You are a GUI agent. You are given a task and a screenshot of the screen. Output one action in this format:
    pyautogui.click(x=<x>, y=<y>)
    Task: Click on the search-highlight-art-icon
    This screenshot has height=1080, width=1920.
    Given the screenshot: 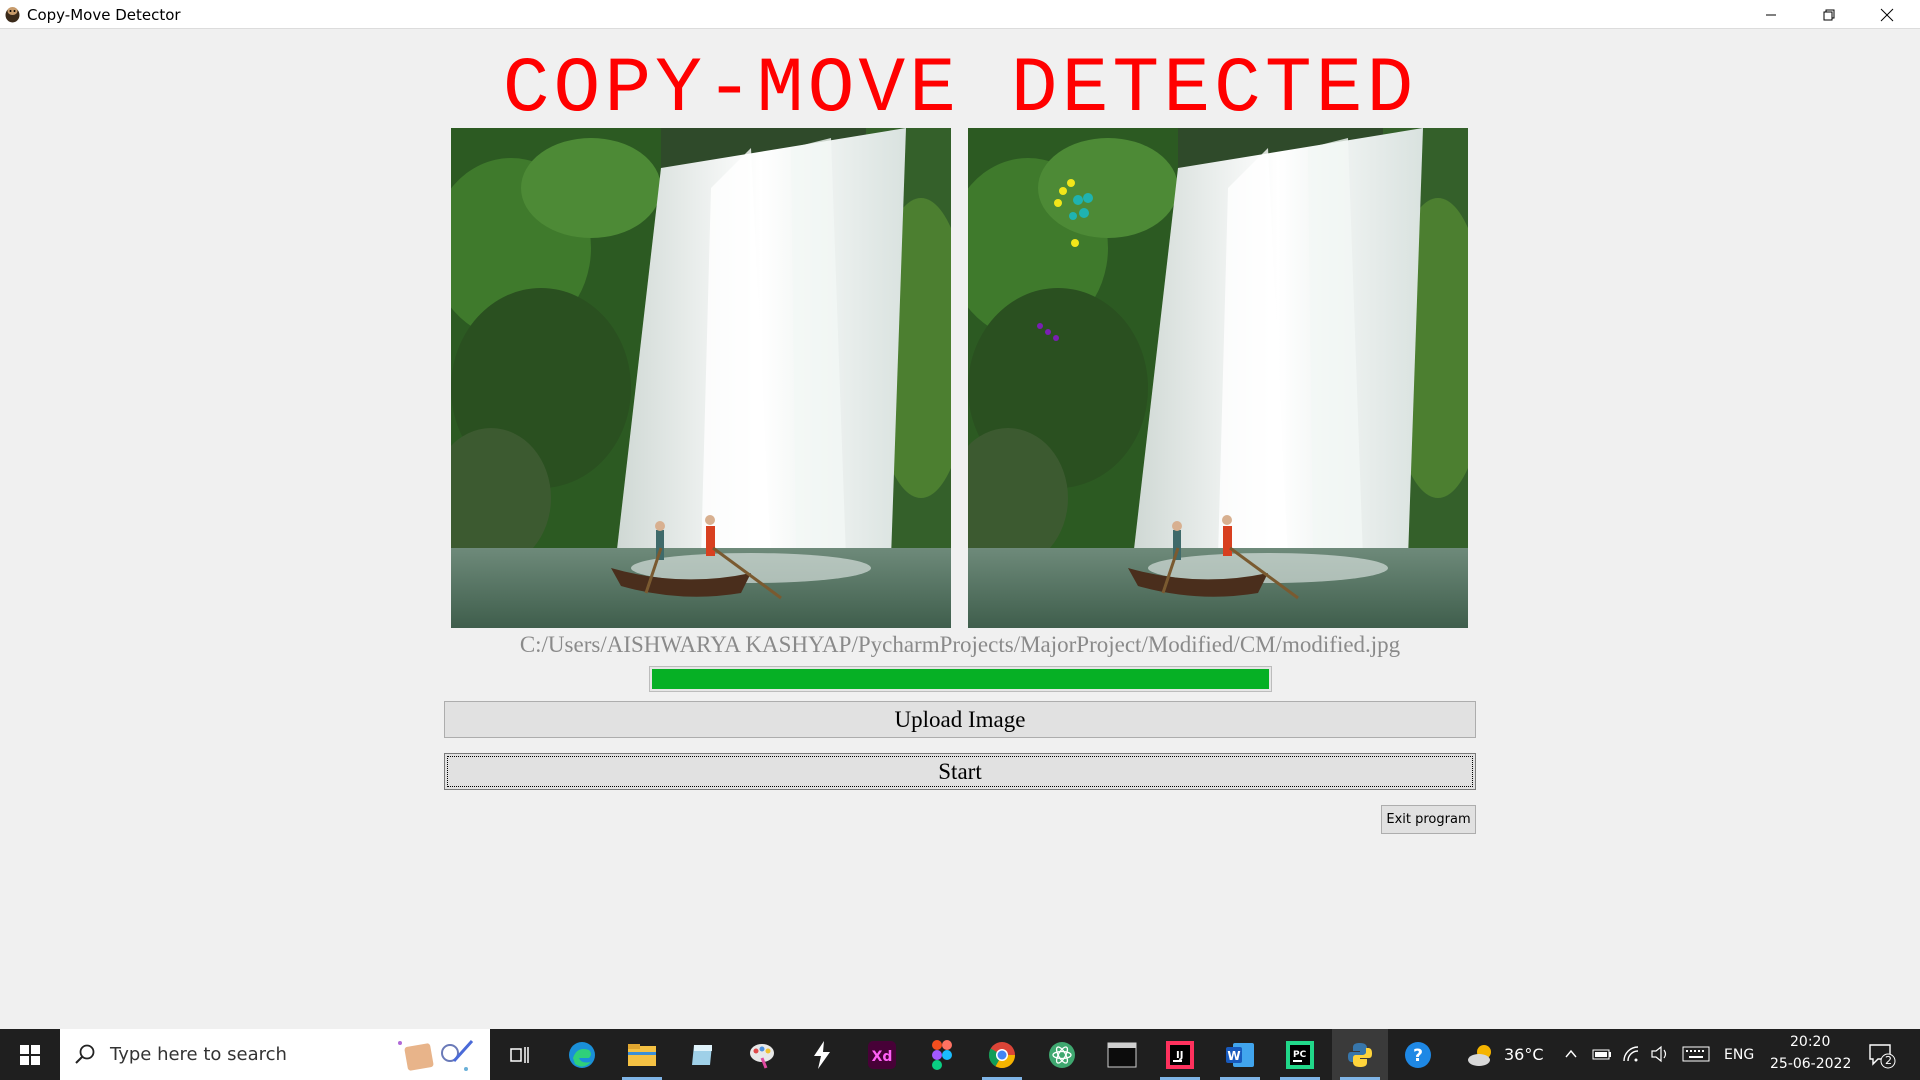 What is the action you would take?
    pyautogui.click(x=436, y=1055)
    